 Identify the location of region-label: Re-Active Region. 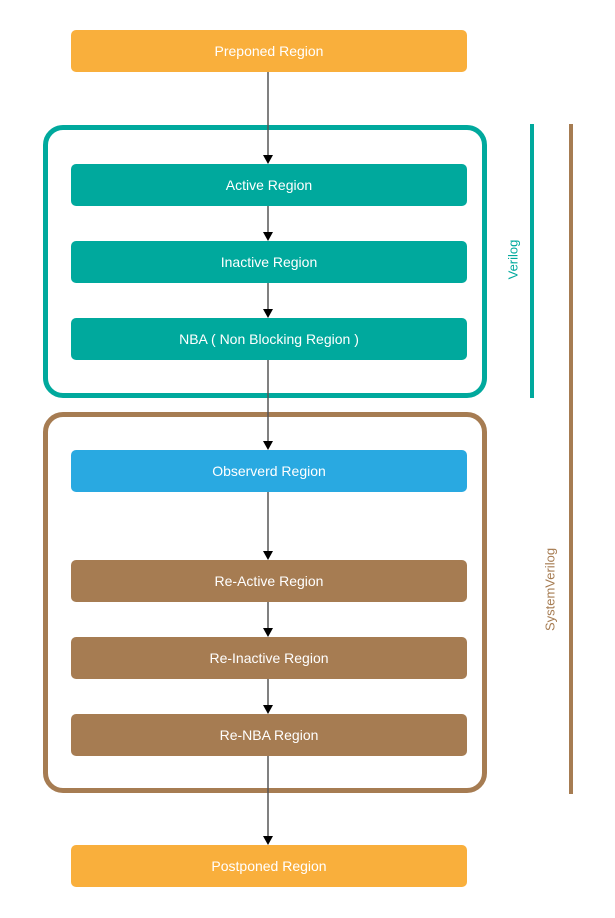
(269, 581).